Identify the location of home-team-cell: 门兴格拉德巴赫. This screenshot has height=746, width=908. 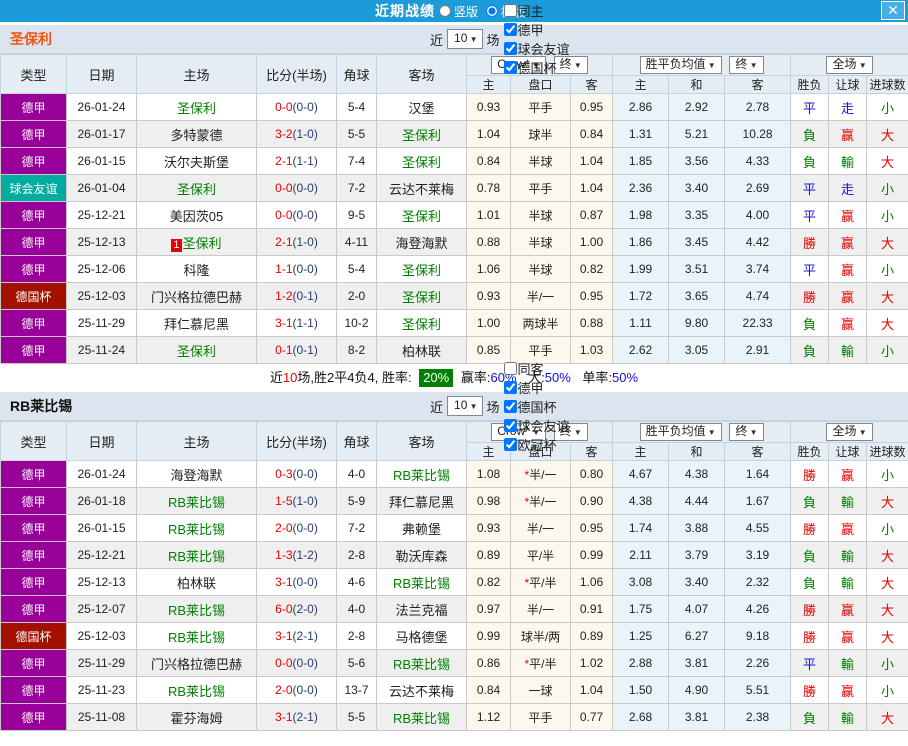
(196, 663).